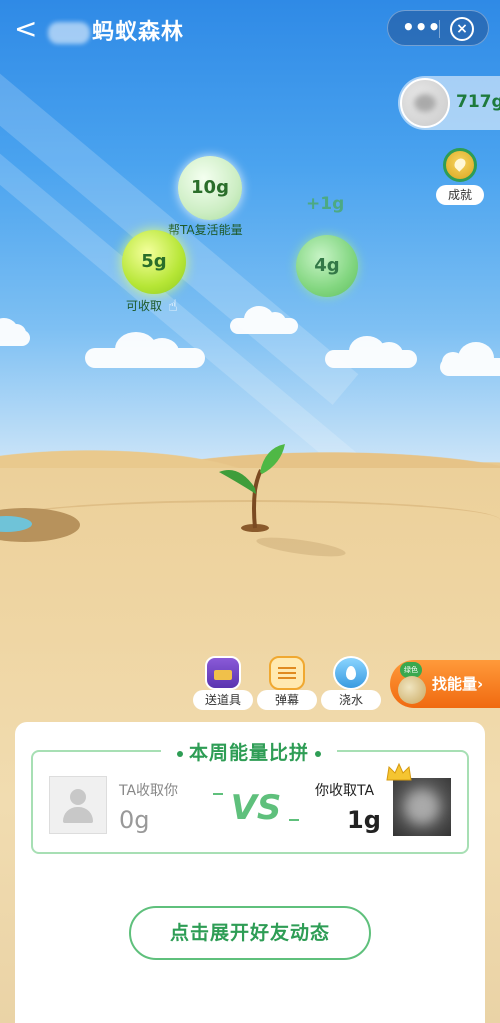  I want to click on ta-collect-value: 0g, so click(134, 820).